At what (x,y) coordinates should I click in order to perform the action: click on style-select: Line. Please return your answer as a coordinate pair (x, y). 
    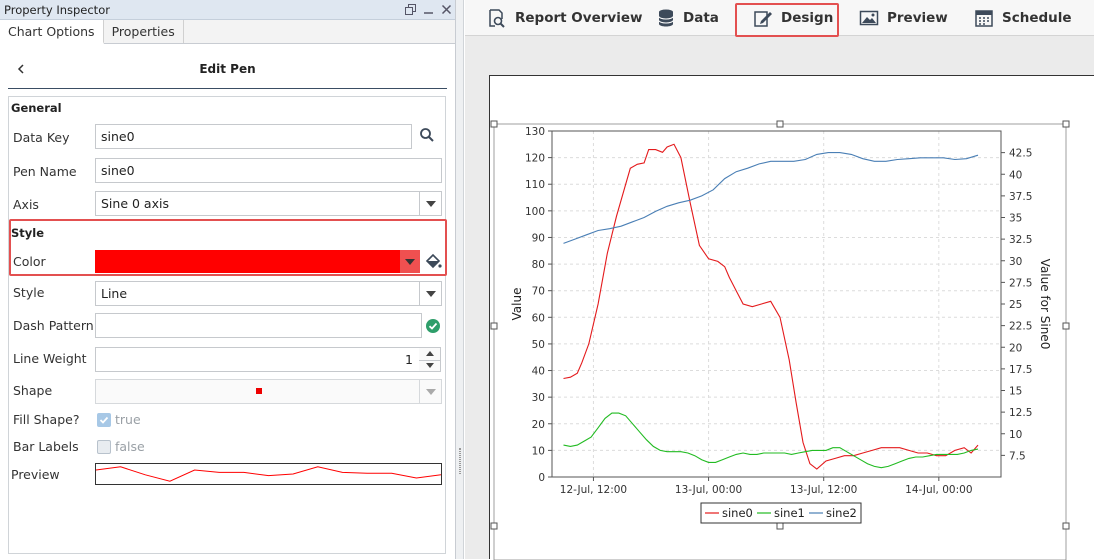
    Looking at the image, I should click on (268, 293).